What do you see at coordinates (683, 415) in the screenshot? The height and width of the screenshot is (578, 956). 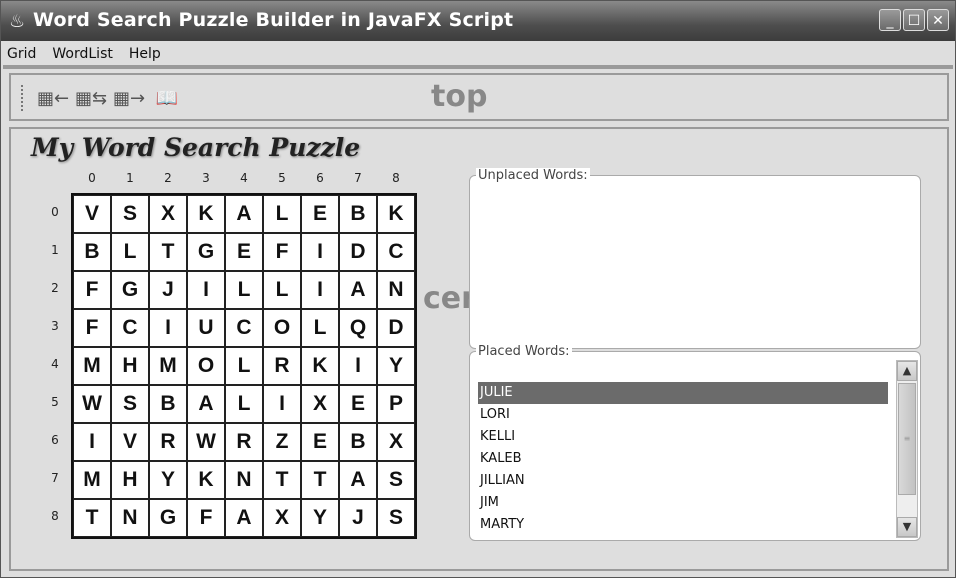 I see `placed-word-item: LORI` at bounding box center [683, 415].